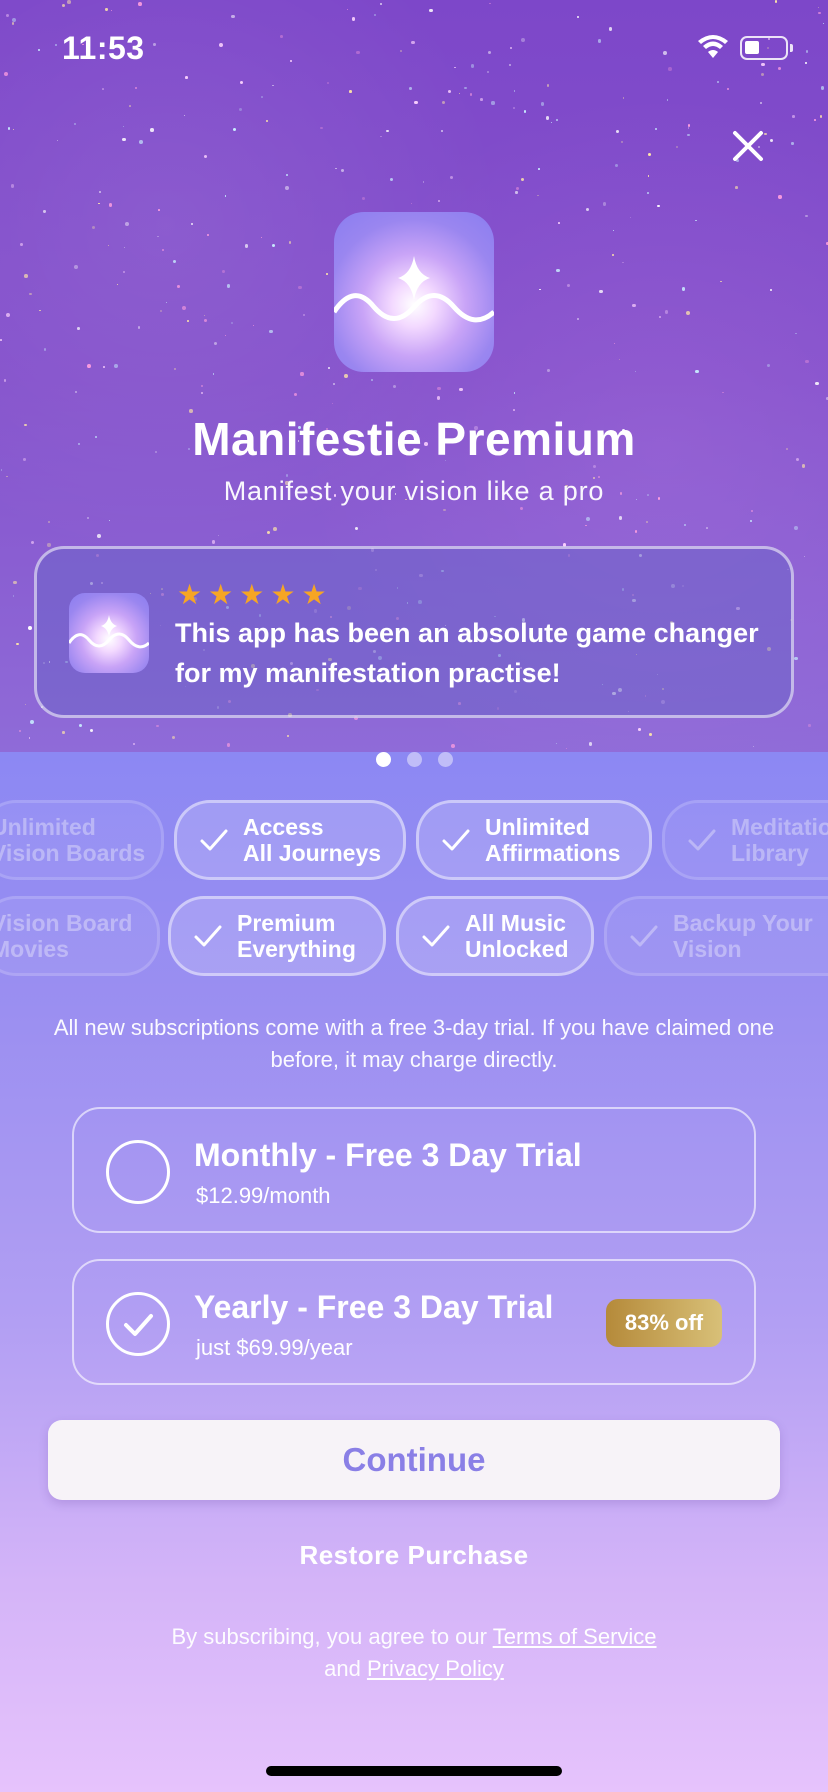 This screenshot has height=1792, width=828. I want to click on feature-chip: All Music Unlocked, so click(495, 936).